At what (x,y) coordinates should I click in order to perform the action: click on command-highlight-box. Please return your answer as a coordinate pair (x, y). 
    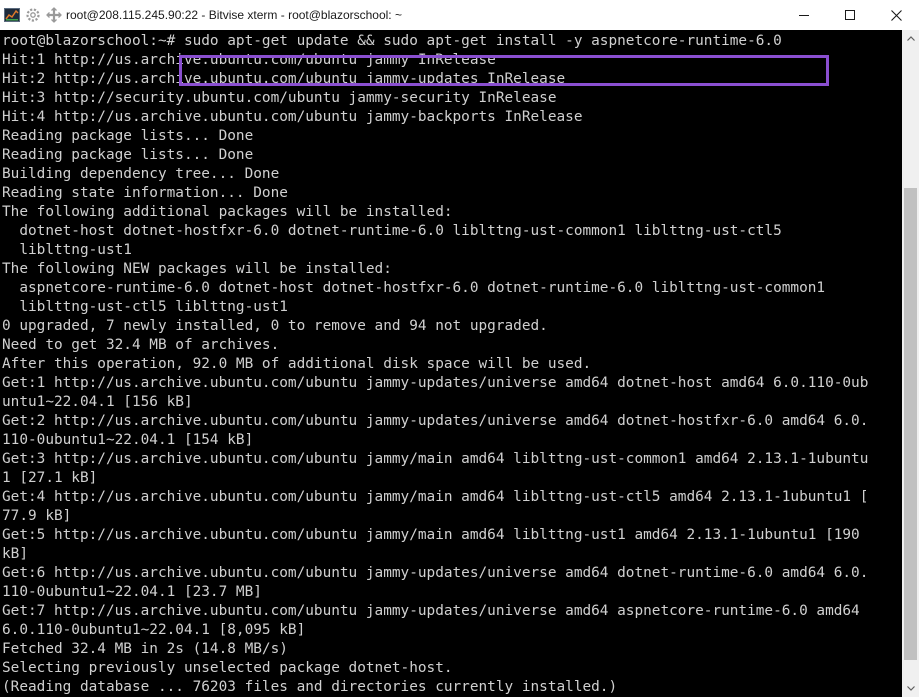
    Looking at the image, I should click on (504, 70).